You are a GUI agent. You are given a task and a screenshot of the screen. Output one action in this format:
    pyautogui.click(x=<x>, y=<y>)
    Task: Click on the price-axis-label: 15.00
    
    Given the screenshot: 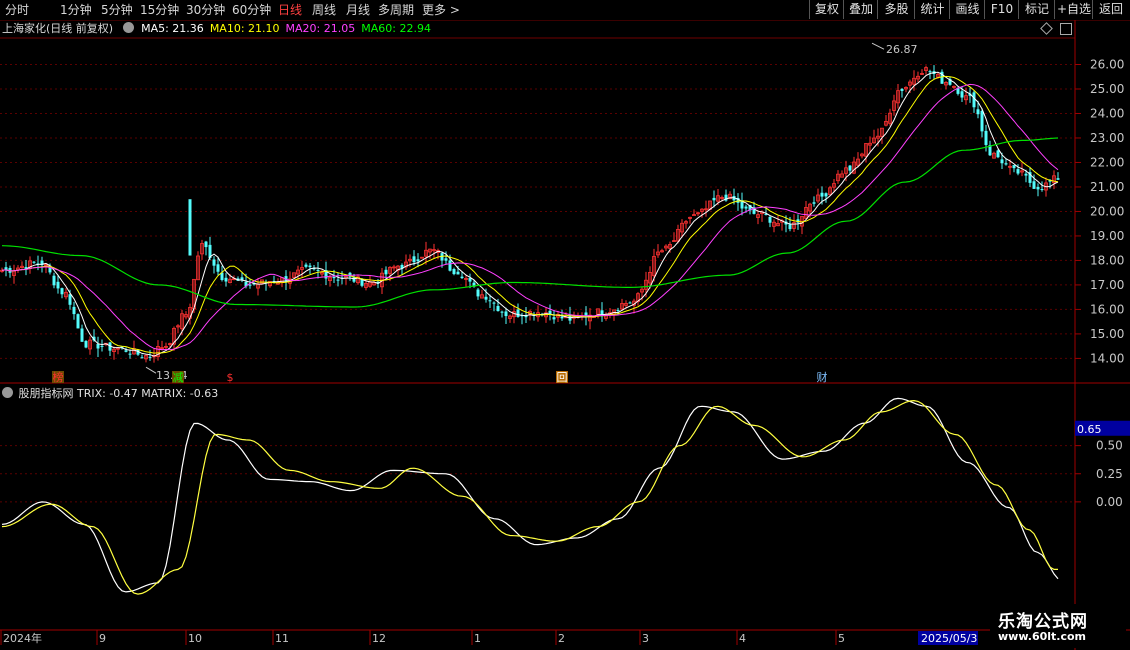 What is the action you would take?
    pyautogui.click(x=1107, y=334)
    